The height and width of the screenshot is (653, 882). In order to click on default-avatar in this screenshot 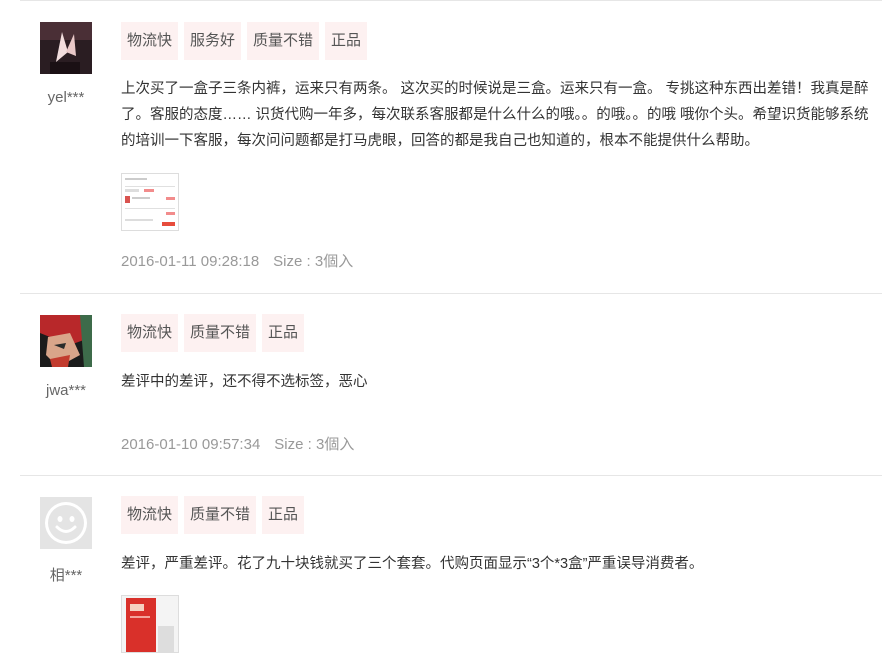, I will do `click(66, 523)`.